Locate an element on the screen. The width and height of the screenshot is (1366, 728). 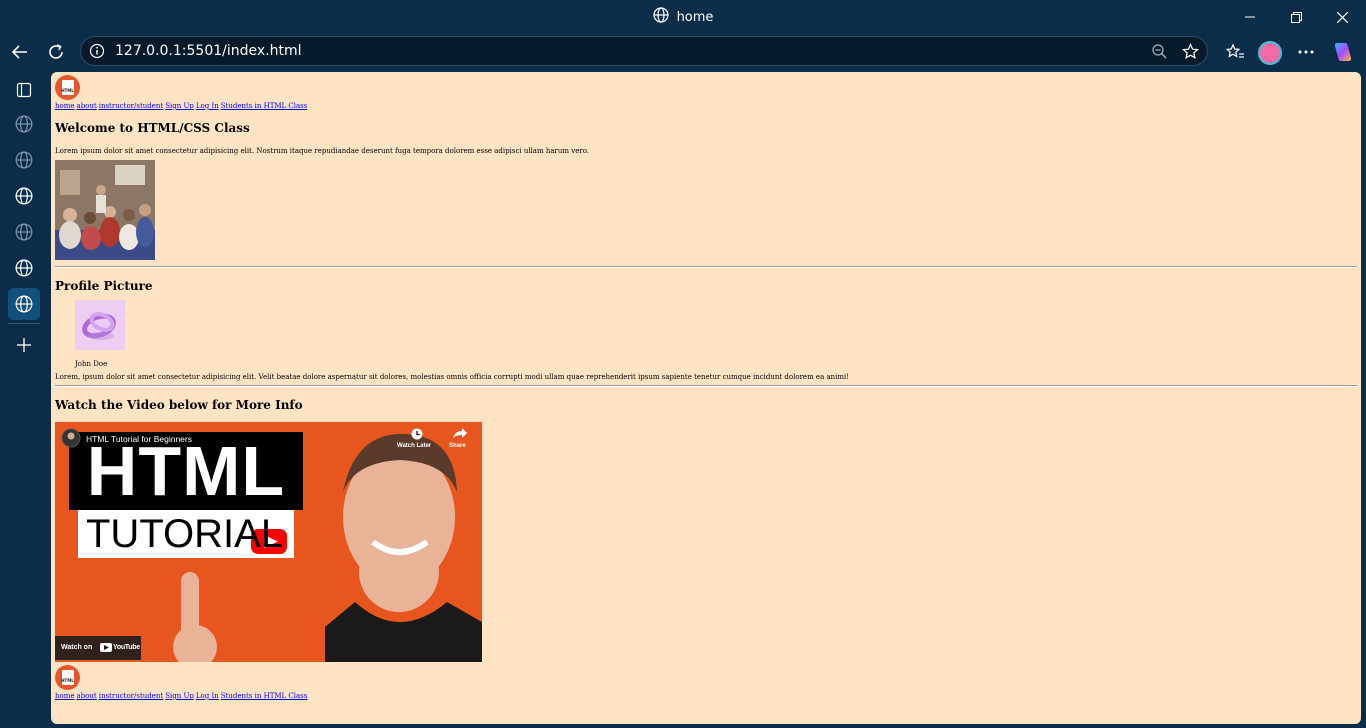
profile-heading: Profile Picture is located at coordinates (104, 286).